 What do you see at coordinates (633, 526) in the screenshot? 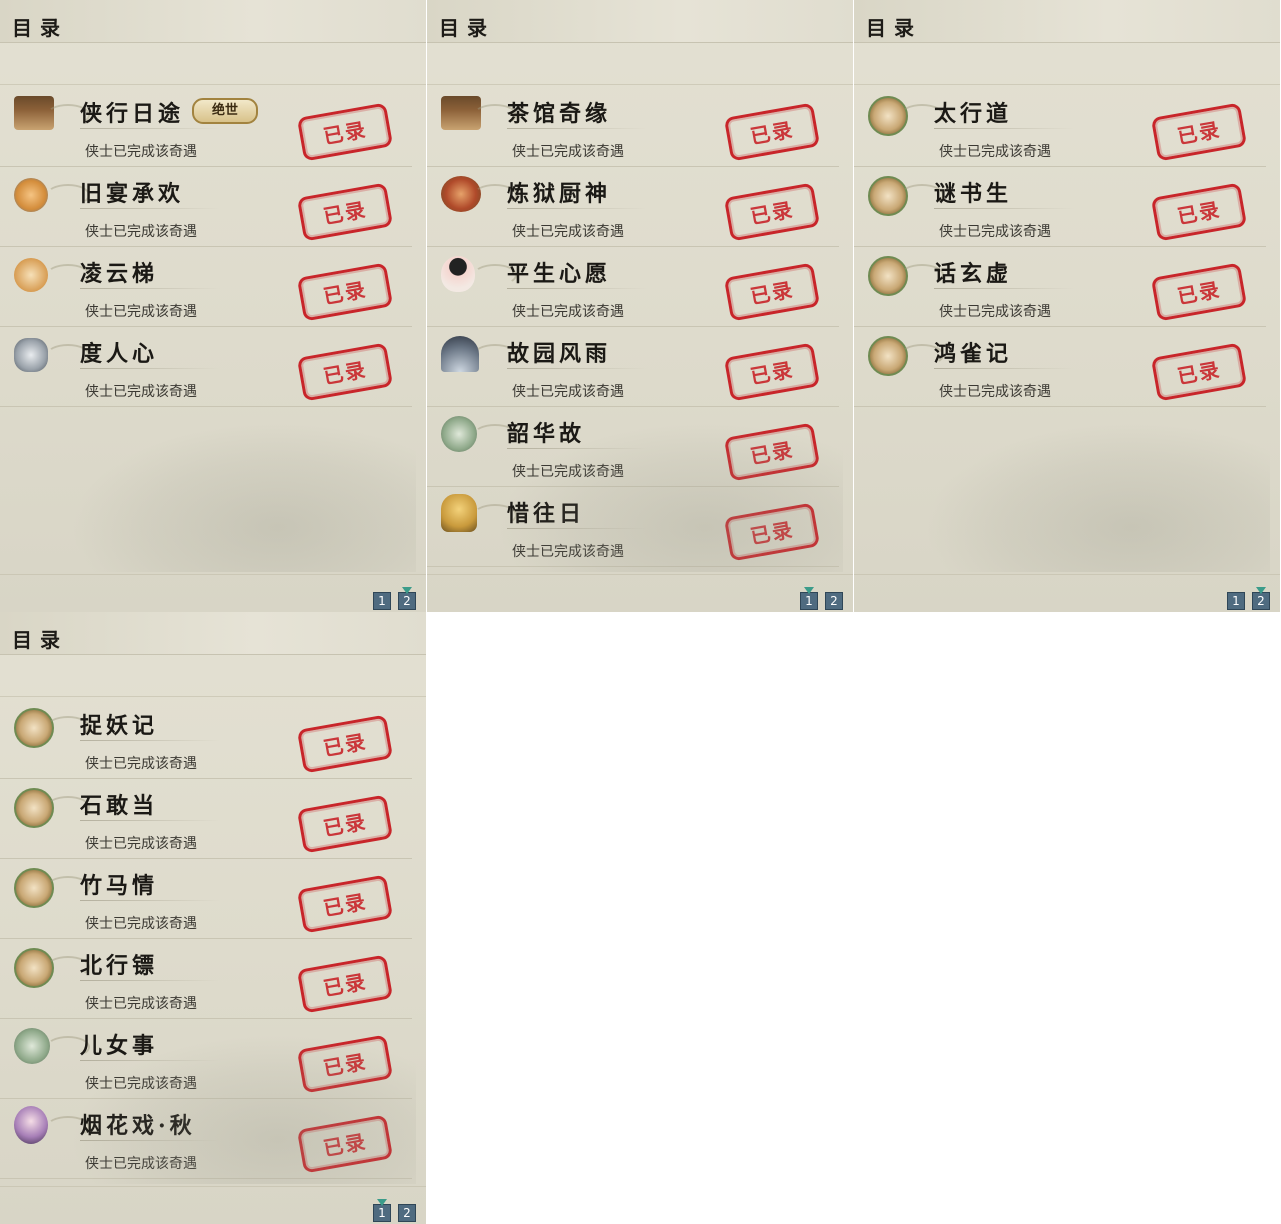
I see `list-item: 惜往日 侠士已完成该奇遇 已录` at bounding box center [633, 526].